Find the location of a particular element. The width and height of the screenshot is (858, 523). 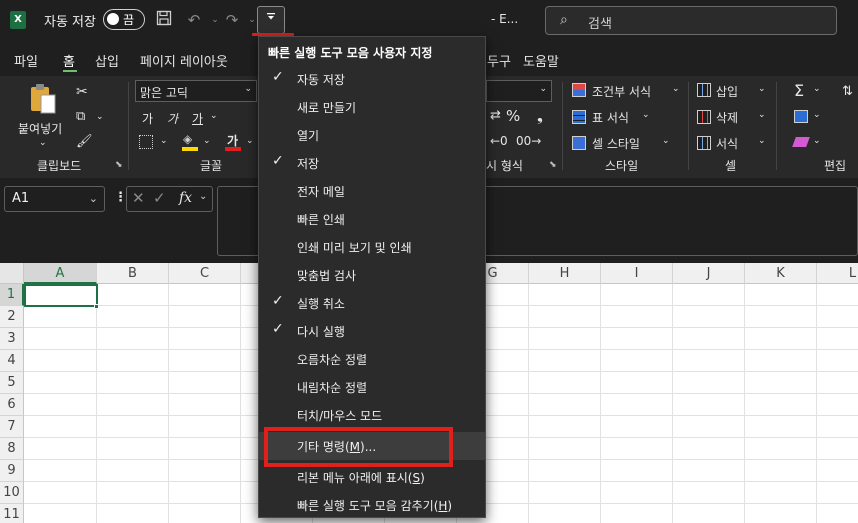

search-box: ⌕ 검색 is located at coordinates (691, 20).